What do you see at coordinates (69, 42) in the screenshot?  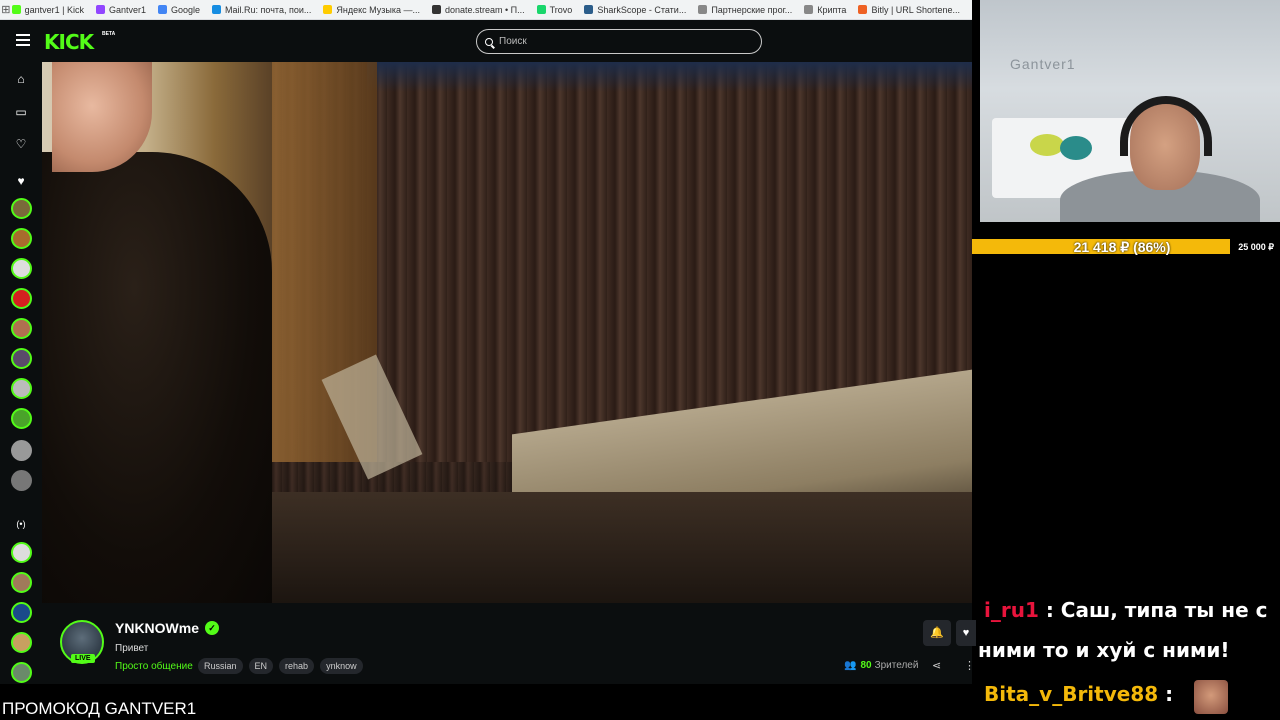 I see `kick-logo: KICK` at bounding box center [69, 42].